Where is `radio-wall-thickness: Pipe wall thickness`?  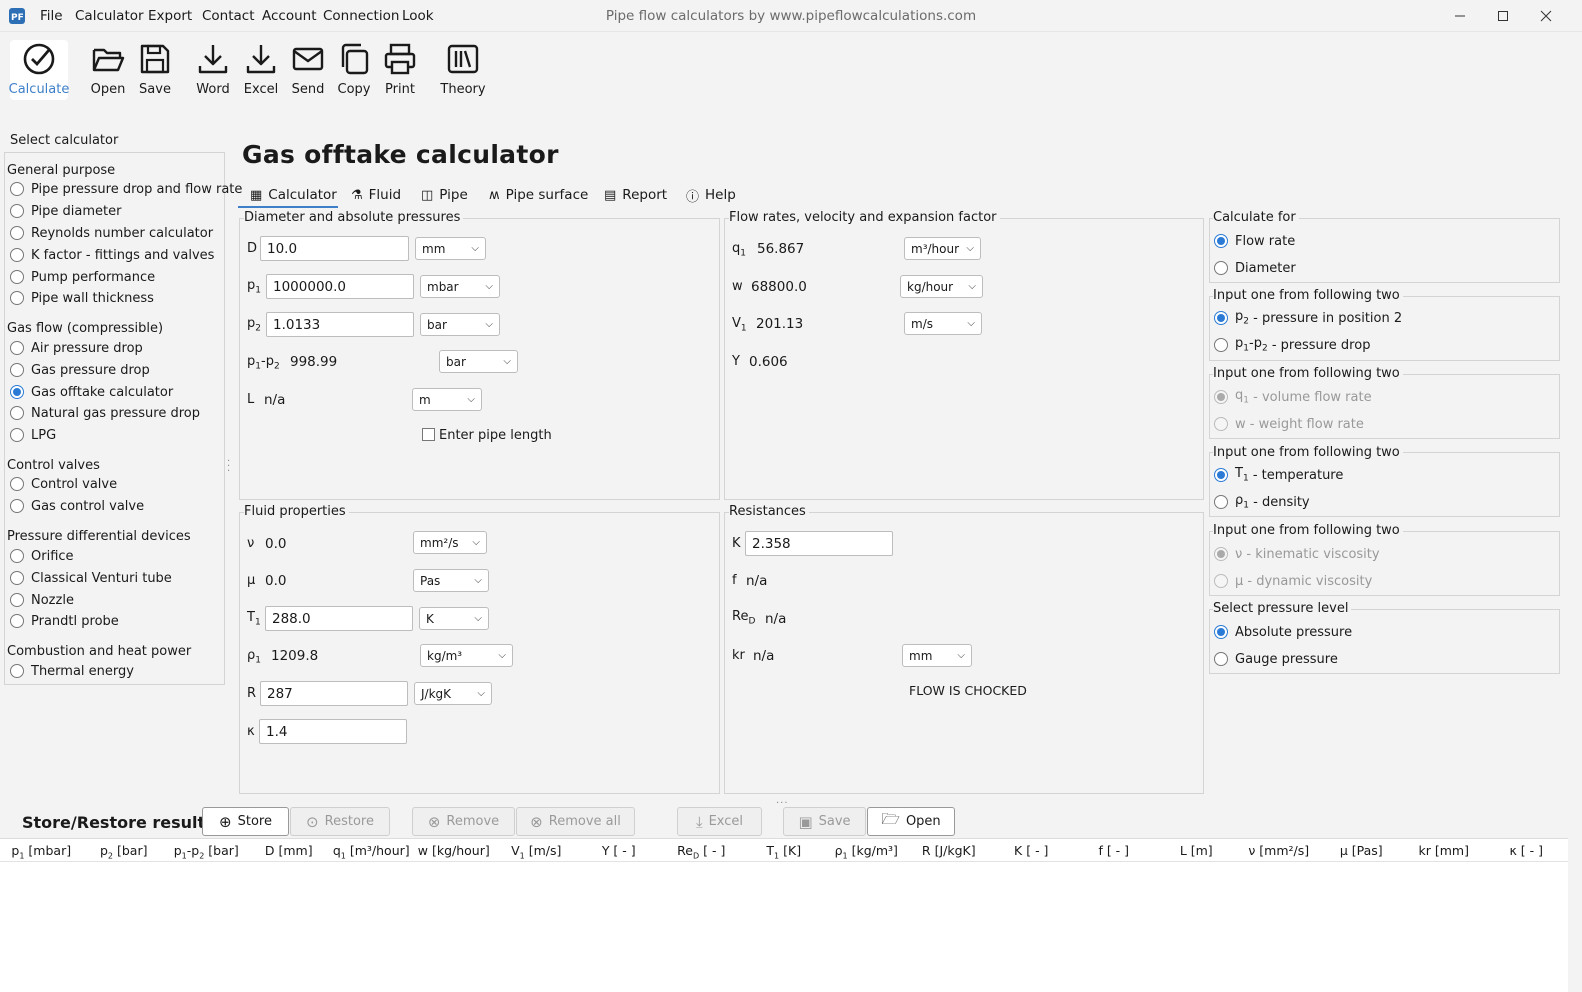
radio-wall-thickness: Pipe wall thickness is located at coordinates (82, 298).